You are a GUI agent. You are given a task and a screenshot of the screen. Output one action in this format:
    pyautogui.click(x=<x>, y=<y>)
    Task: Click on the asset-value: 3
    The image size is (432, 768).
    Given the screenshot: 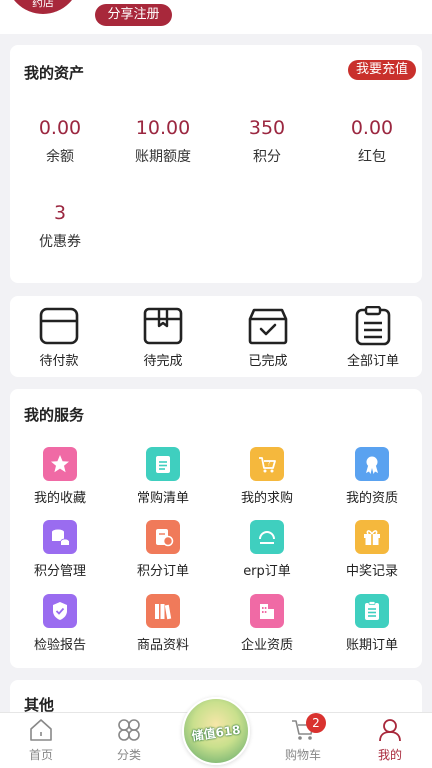 What is the action you would take?
    pyautogui.click(x=60, y=213)
    